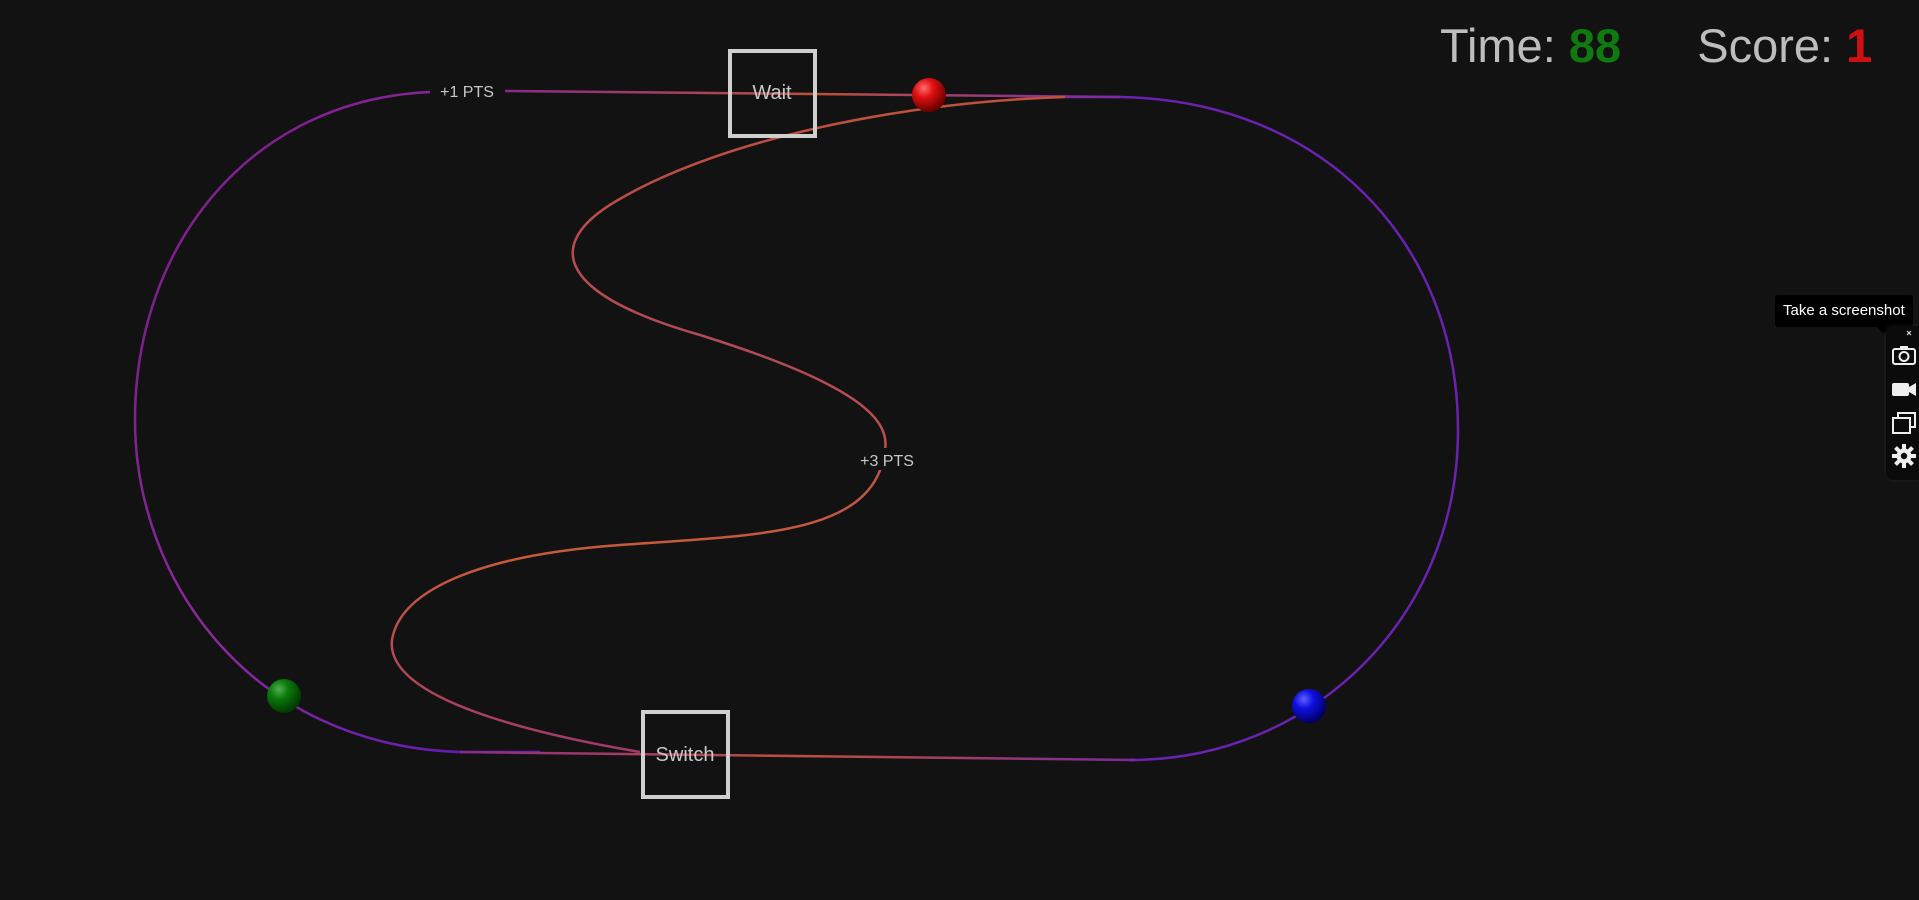 The height and width of the screenshot is (900, 1919). Describe the element at coordinates (772, 93) in the screenshot. I see `wait-label: Wait` at that location.